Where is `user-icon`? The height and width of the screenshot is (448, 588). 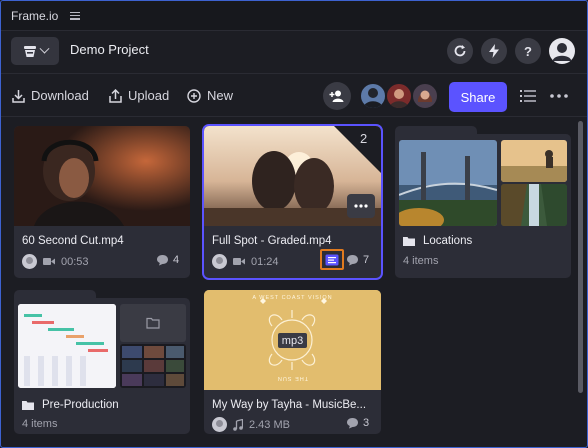
user-icon is located at coordinates (562, 52).